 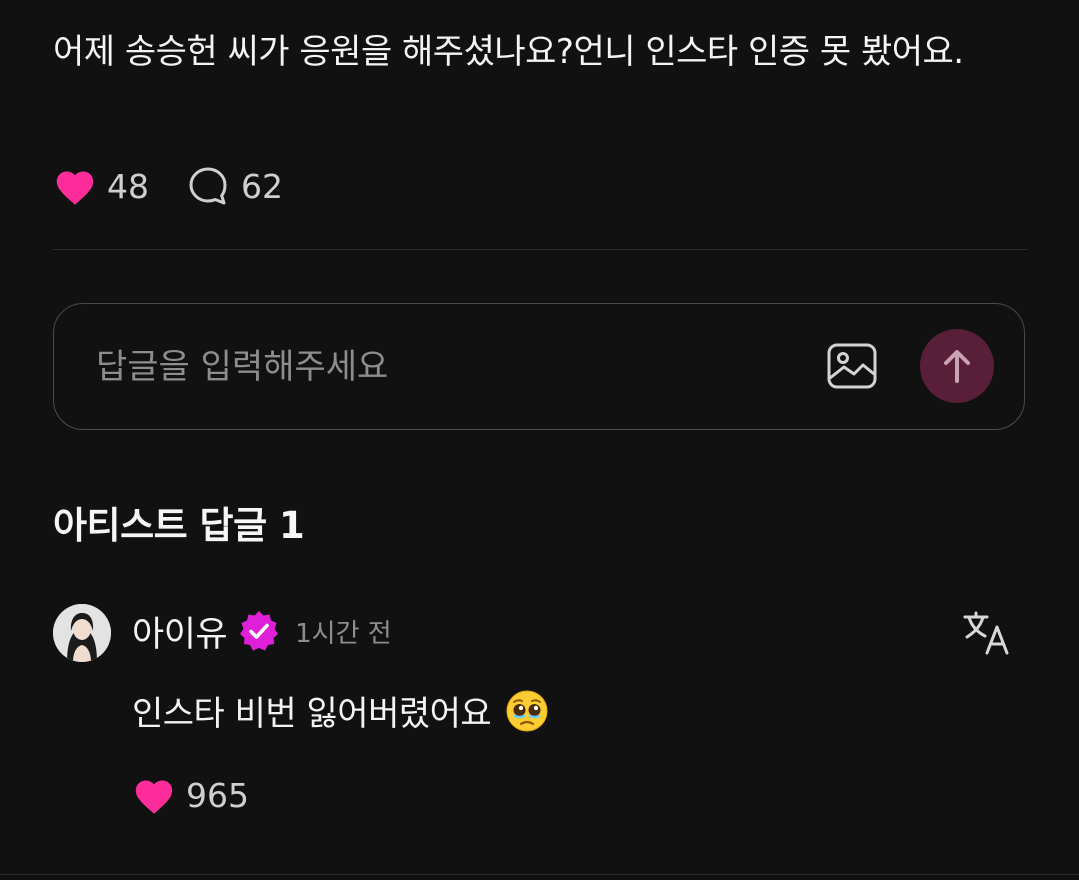 I want to click on post-text: 어제 송승헌 씨가 응원을 해주셨나요?언니 인스타 인증 못 봤어요., so click(x=508, y=52).